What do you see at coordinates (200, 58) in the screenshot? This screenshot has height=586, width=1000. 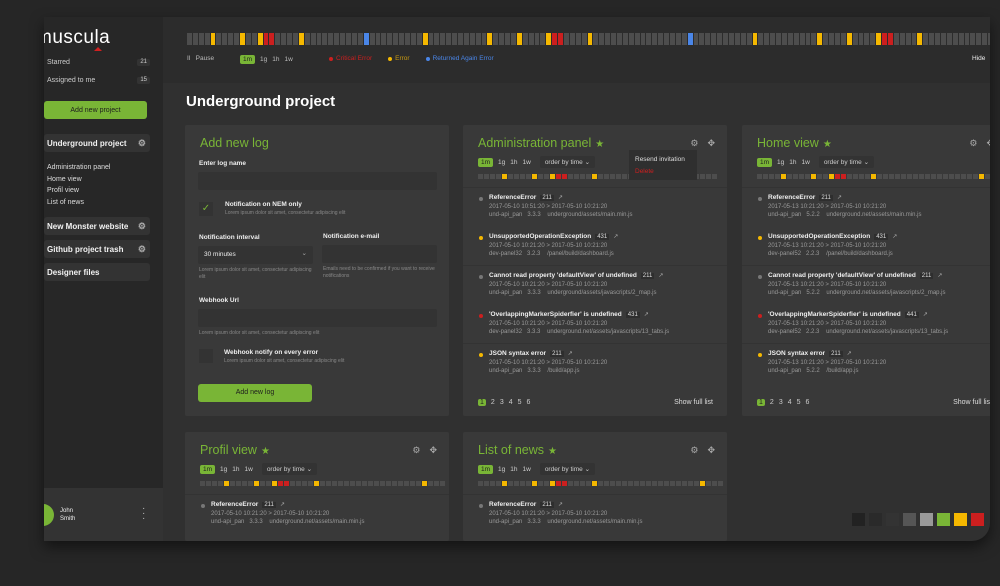 I see `pause-button: II Pause` at bounding box center [200, 58].